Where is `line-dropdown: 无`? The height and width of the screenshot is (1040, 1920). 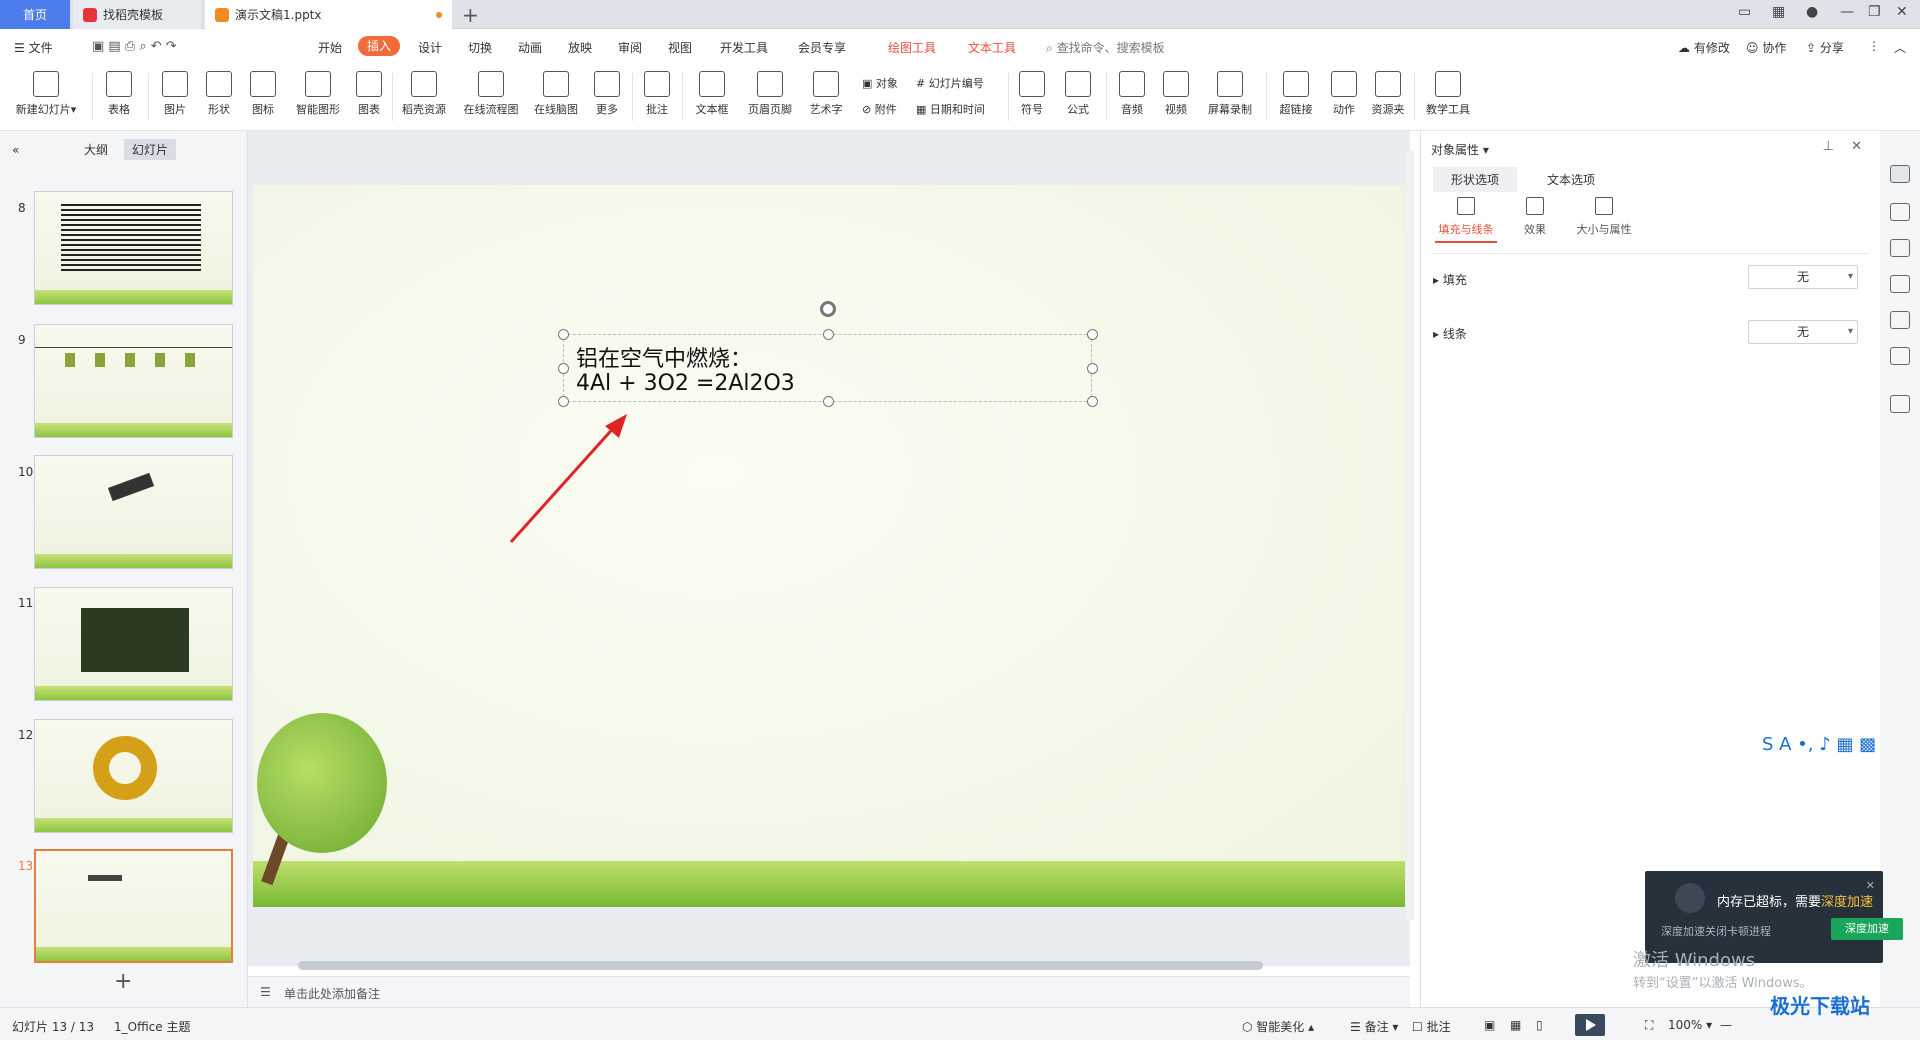 line-dropdown: 无 is located at coordinates (1803, 332).